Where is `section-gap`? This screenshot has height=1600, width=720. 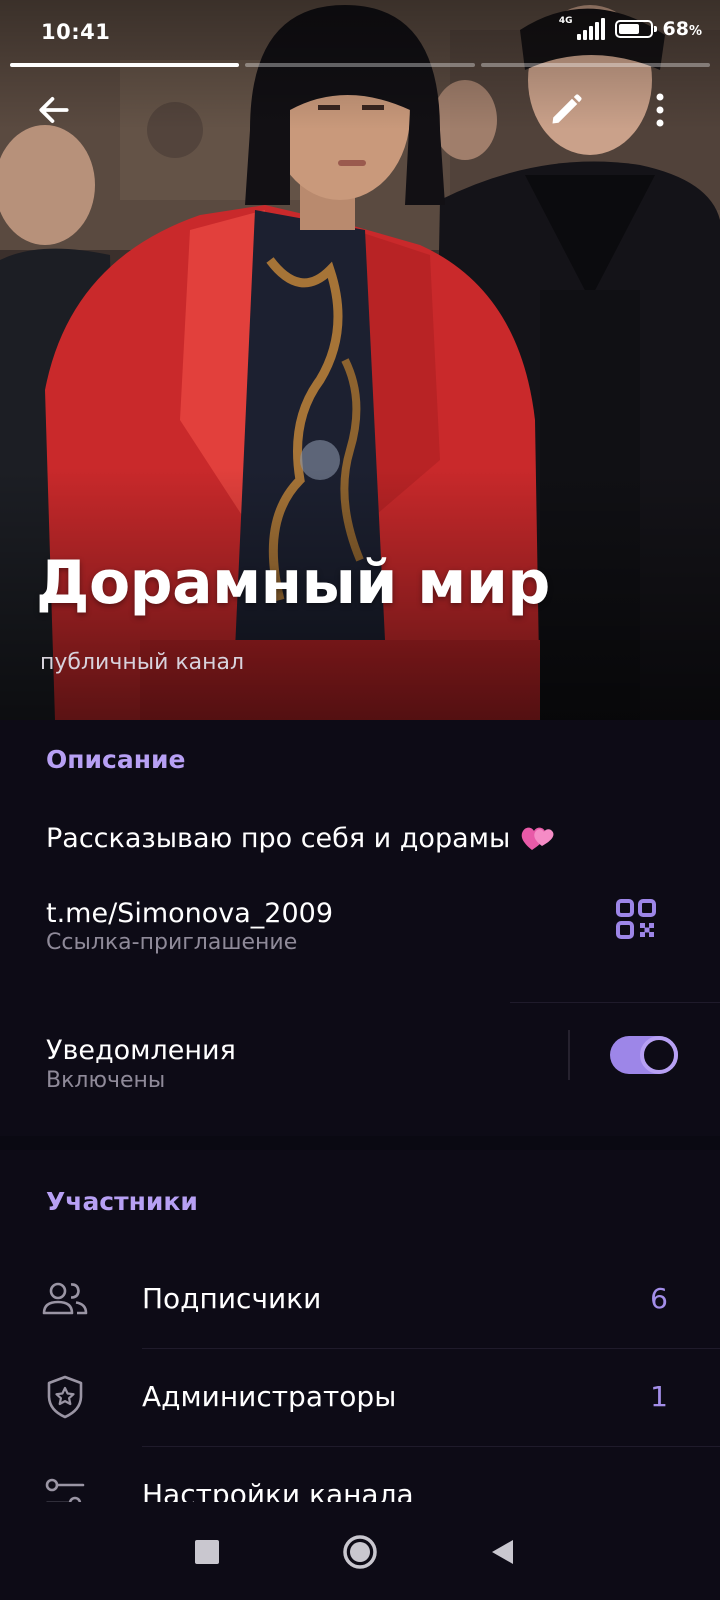
section-gap is located at coordinates (360, 1143).